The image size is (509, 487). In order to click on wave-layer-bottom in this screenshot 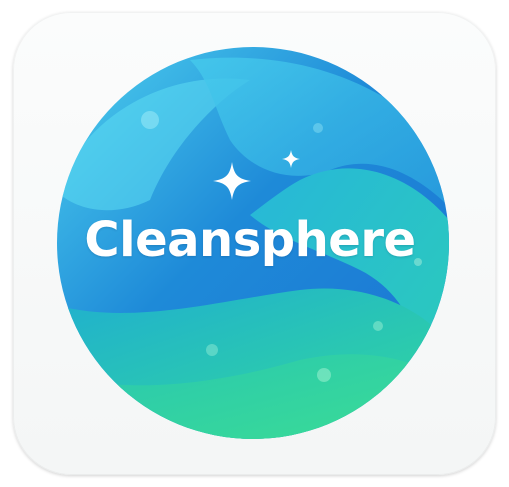, I will do `click(253, 396)`.